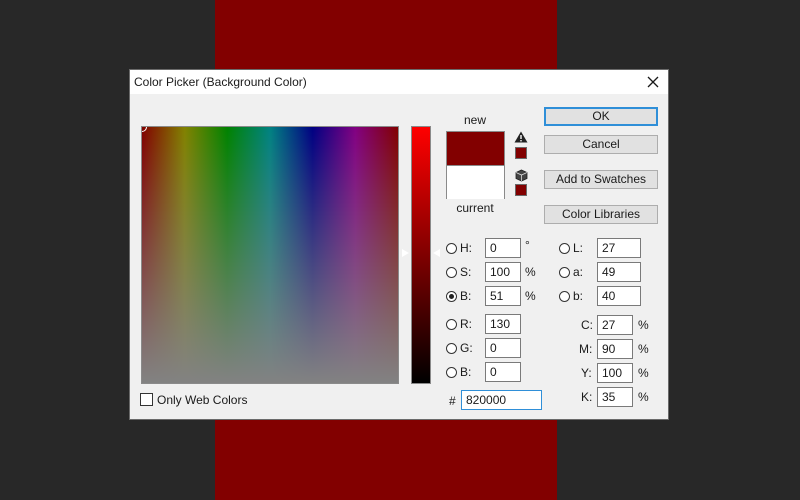  I want to click on radio-hue, so click(451, 248).